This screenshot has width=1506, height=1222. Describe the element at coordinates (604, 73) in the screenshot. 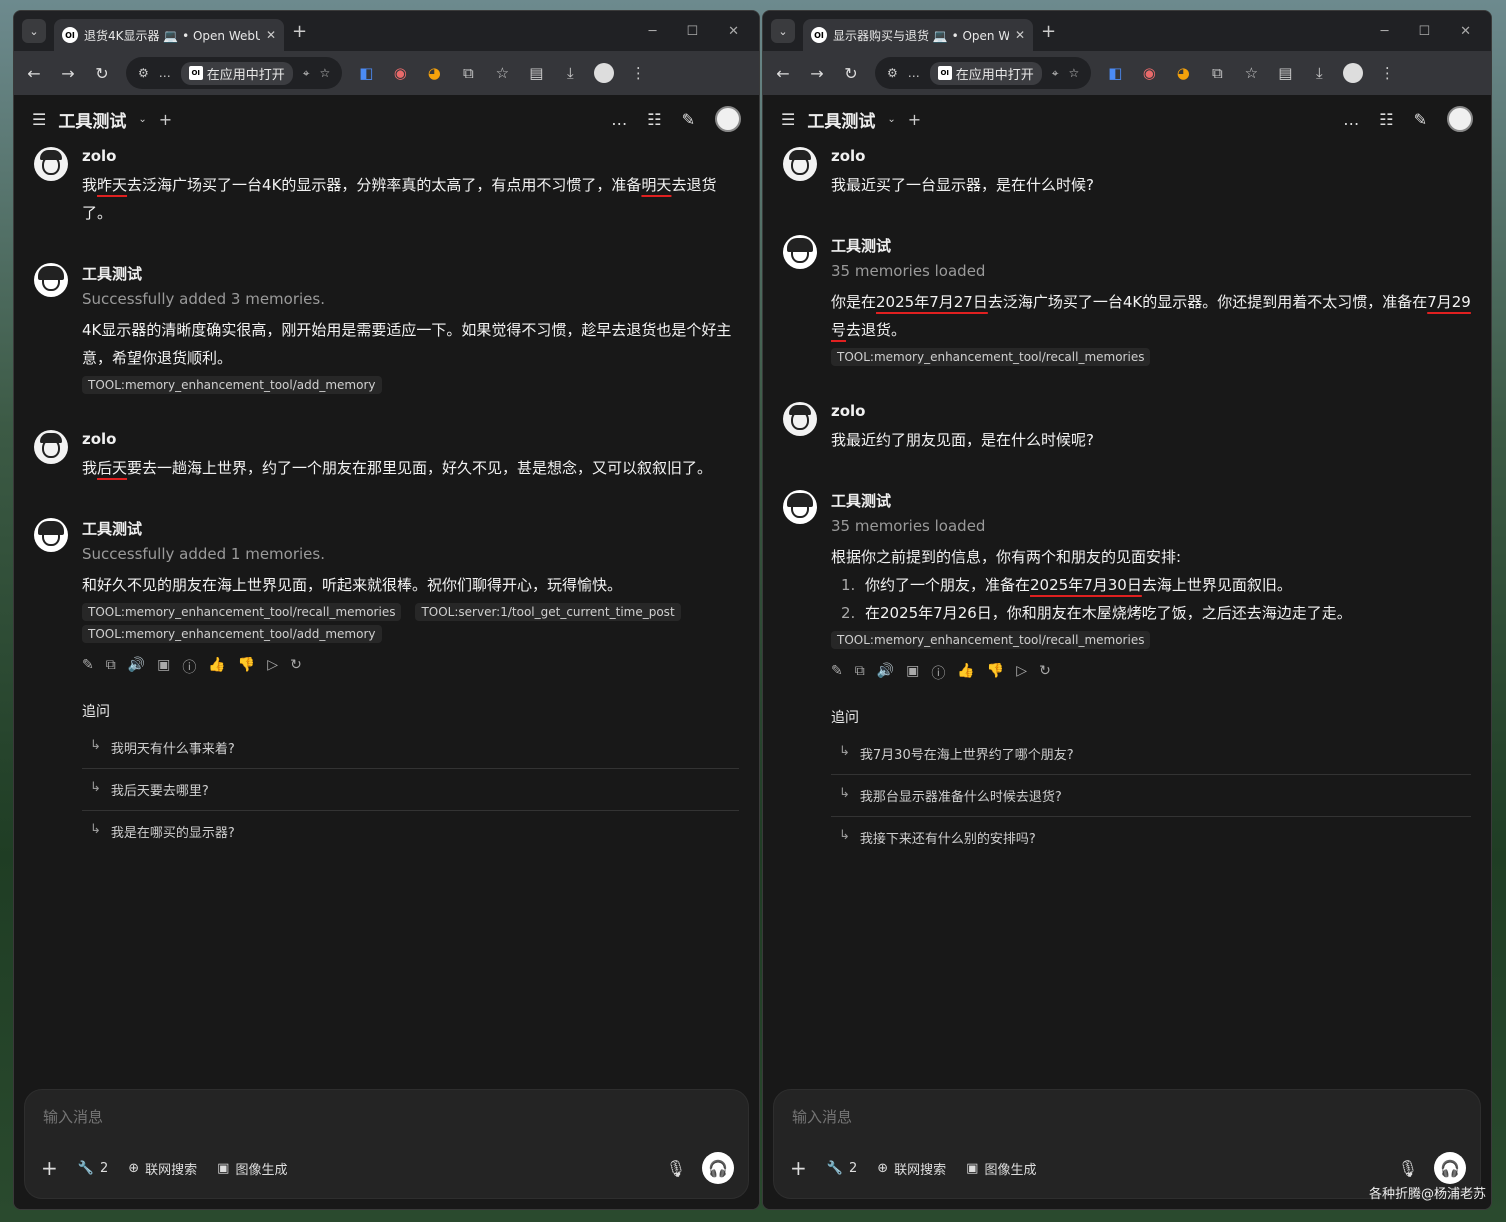

I see `profile-avatar` at that location.